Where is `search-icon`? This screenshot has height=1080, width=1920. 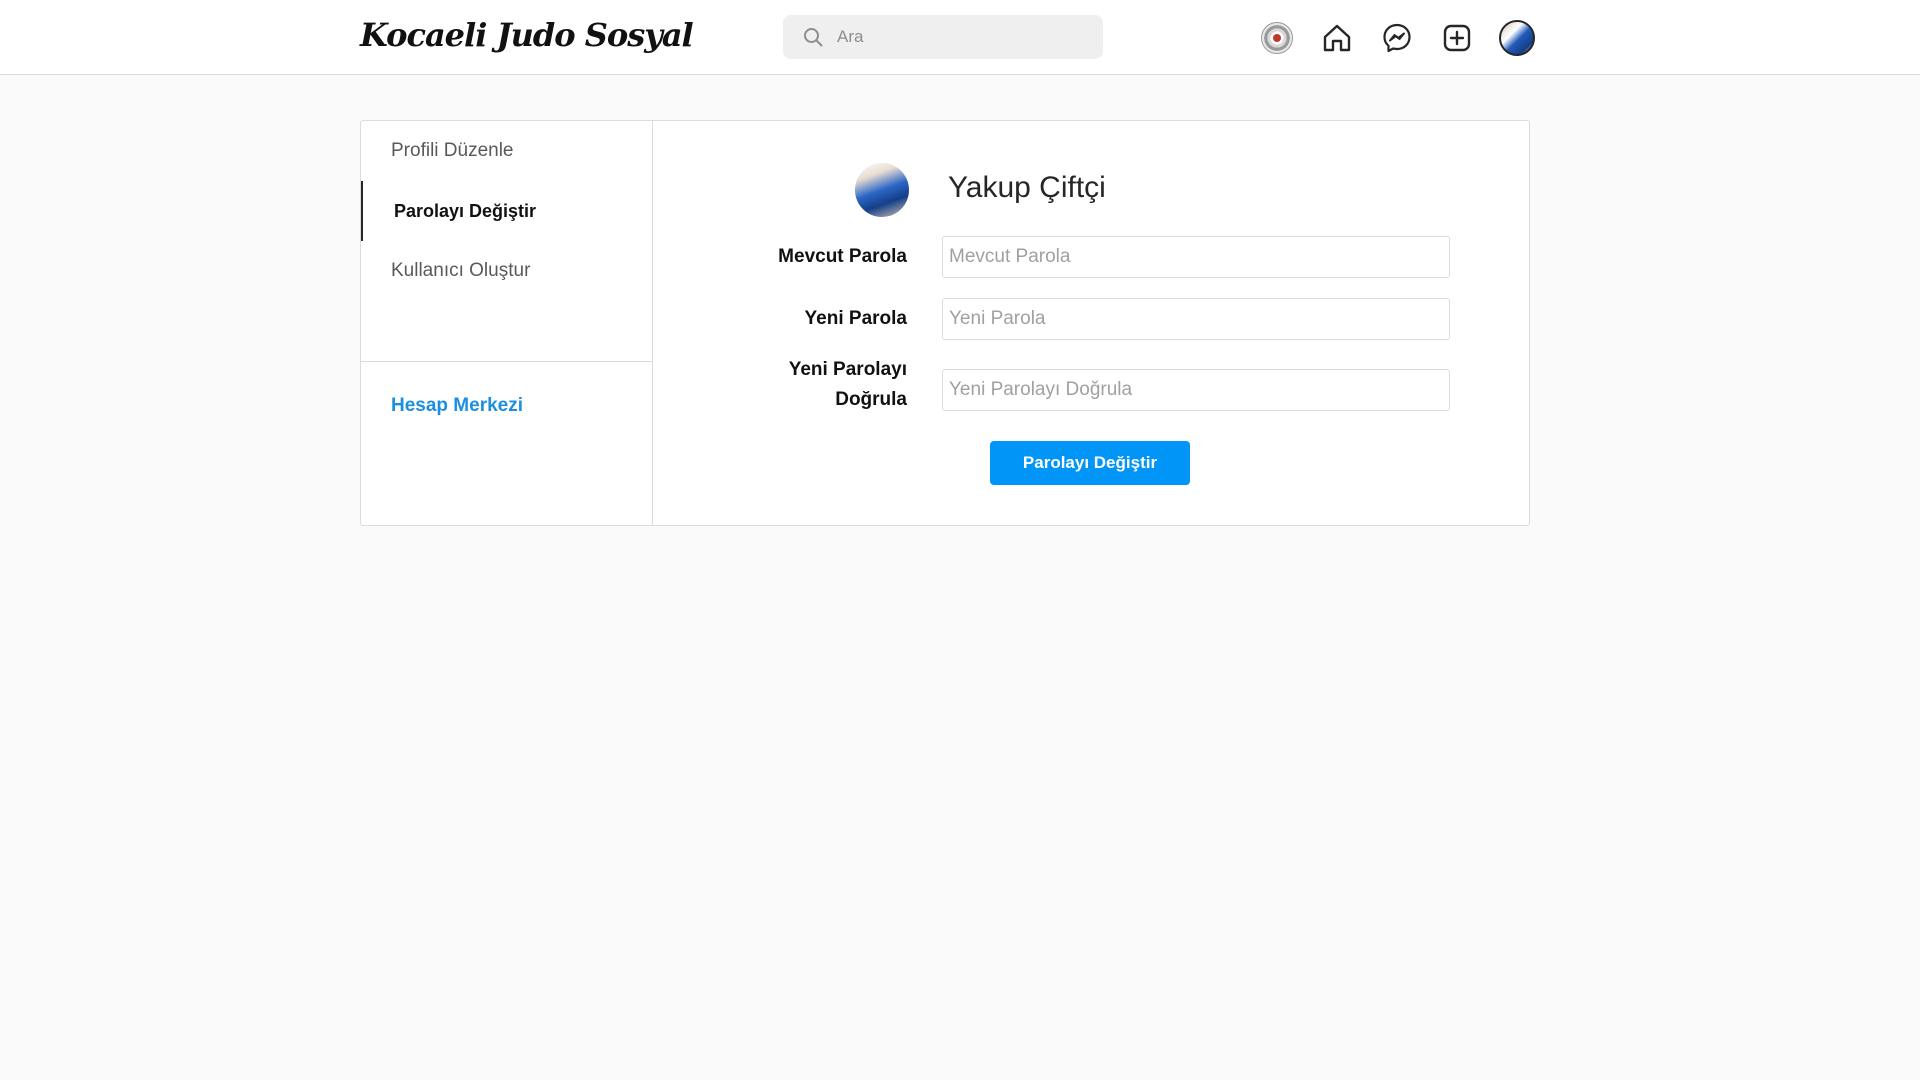 search-icon is located at coordinates (813, 37).